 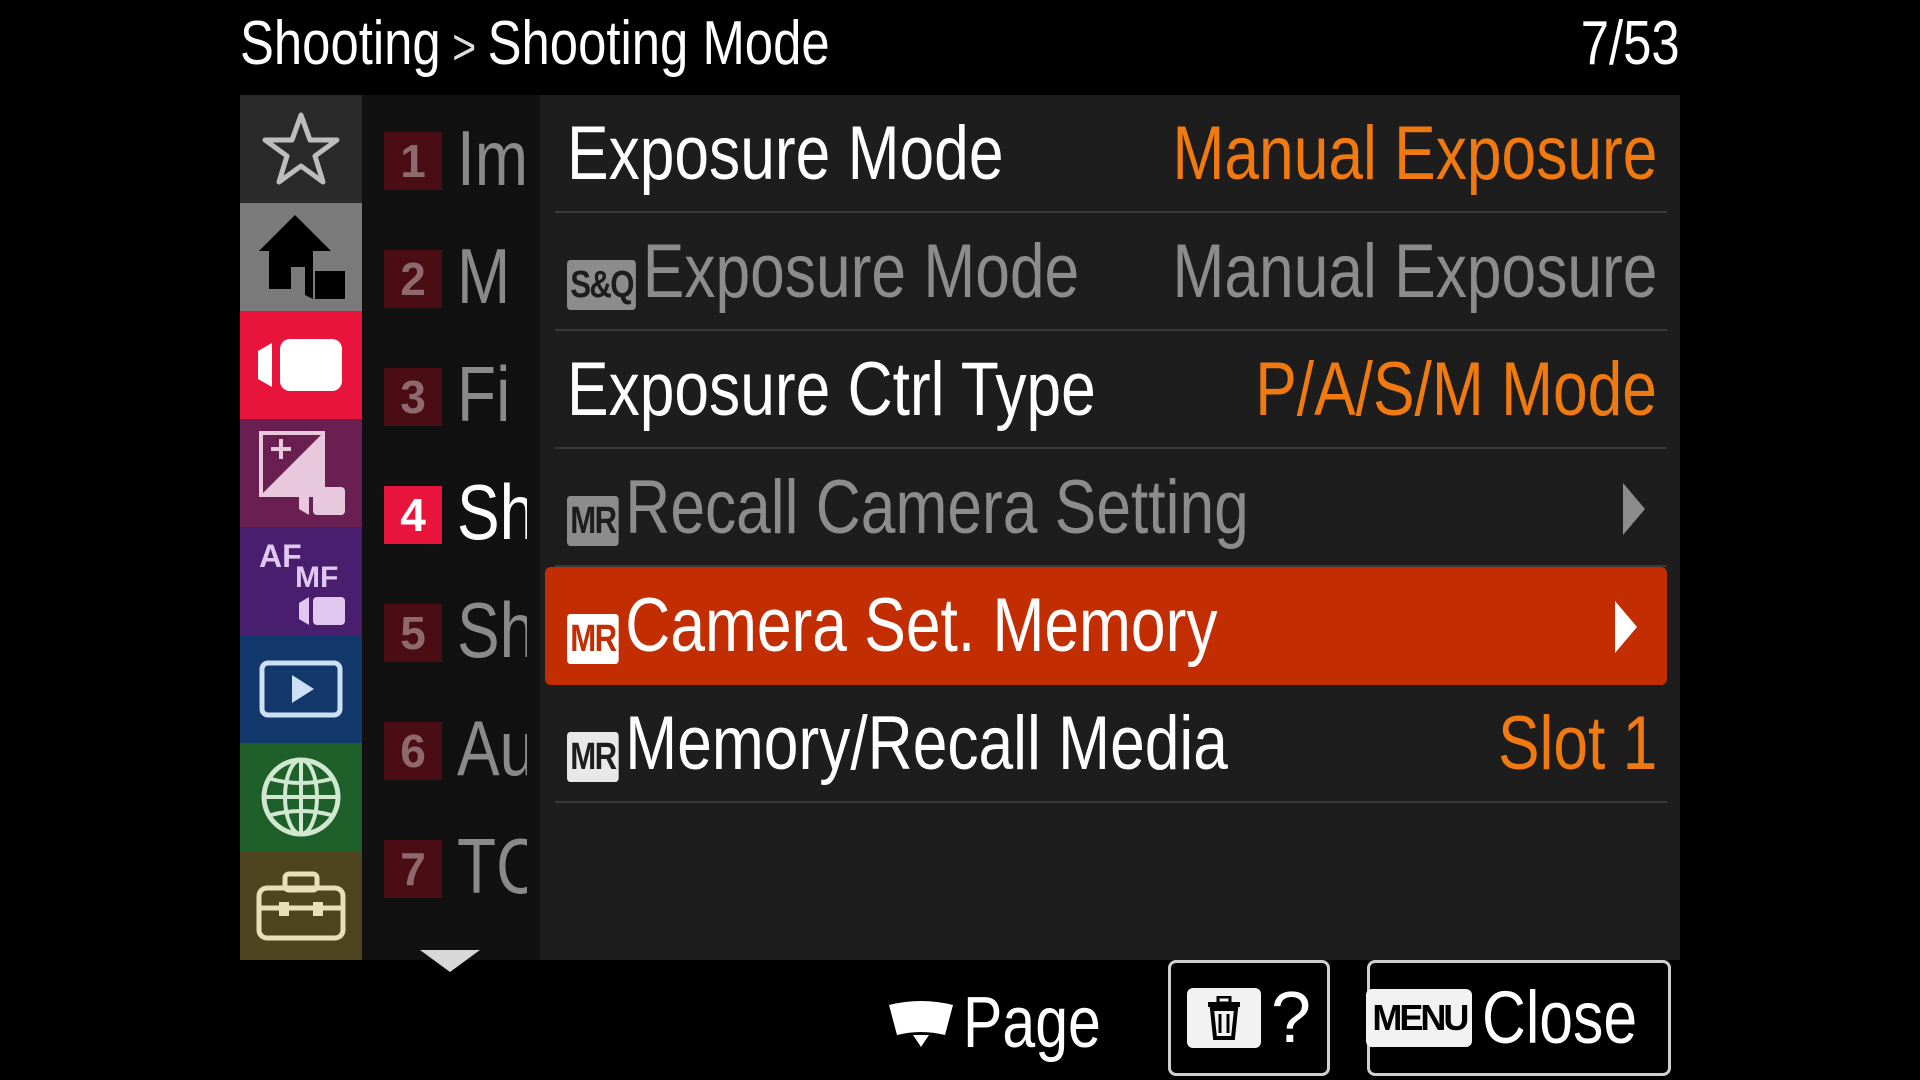 What do you see at coordinates (451, 154) in the screenshot?
I see `group-item: 1 Im` at bounding box center [451, 154].